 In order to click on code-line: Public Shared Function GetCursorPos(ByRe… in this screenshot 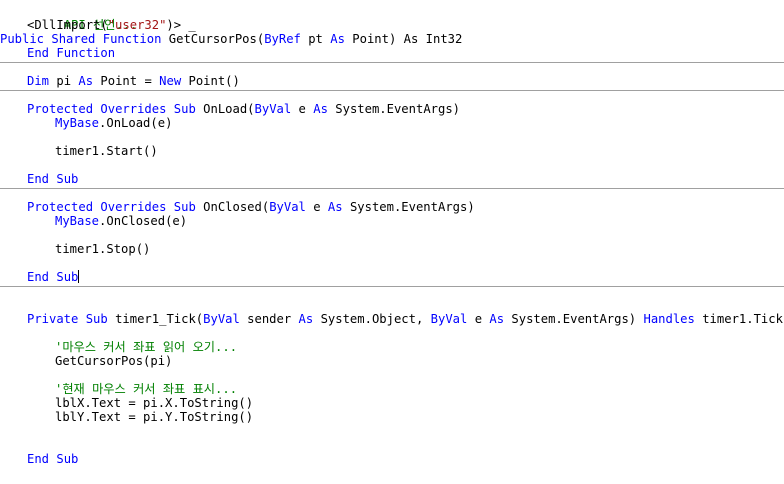, I will do `click(231, 39)`.